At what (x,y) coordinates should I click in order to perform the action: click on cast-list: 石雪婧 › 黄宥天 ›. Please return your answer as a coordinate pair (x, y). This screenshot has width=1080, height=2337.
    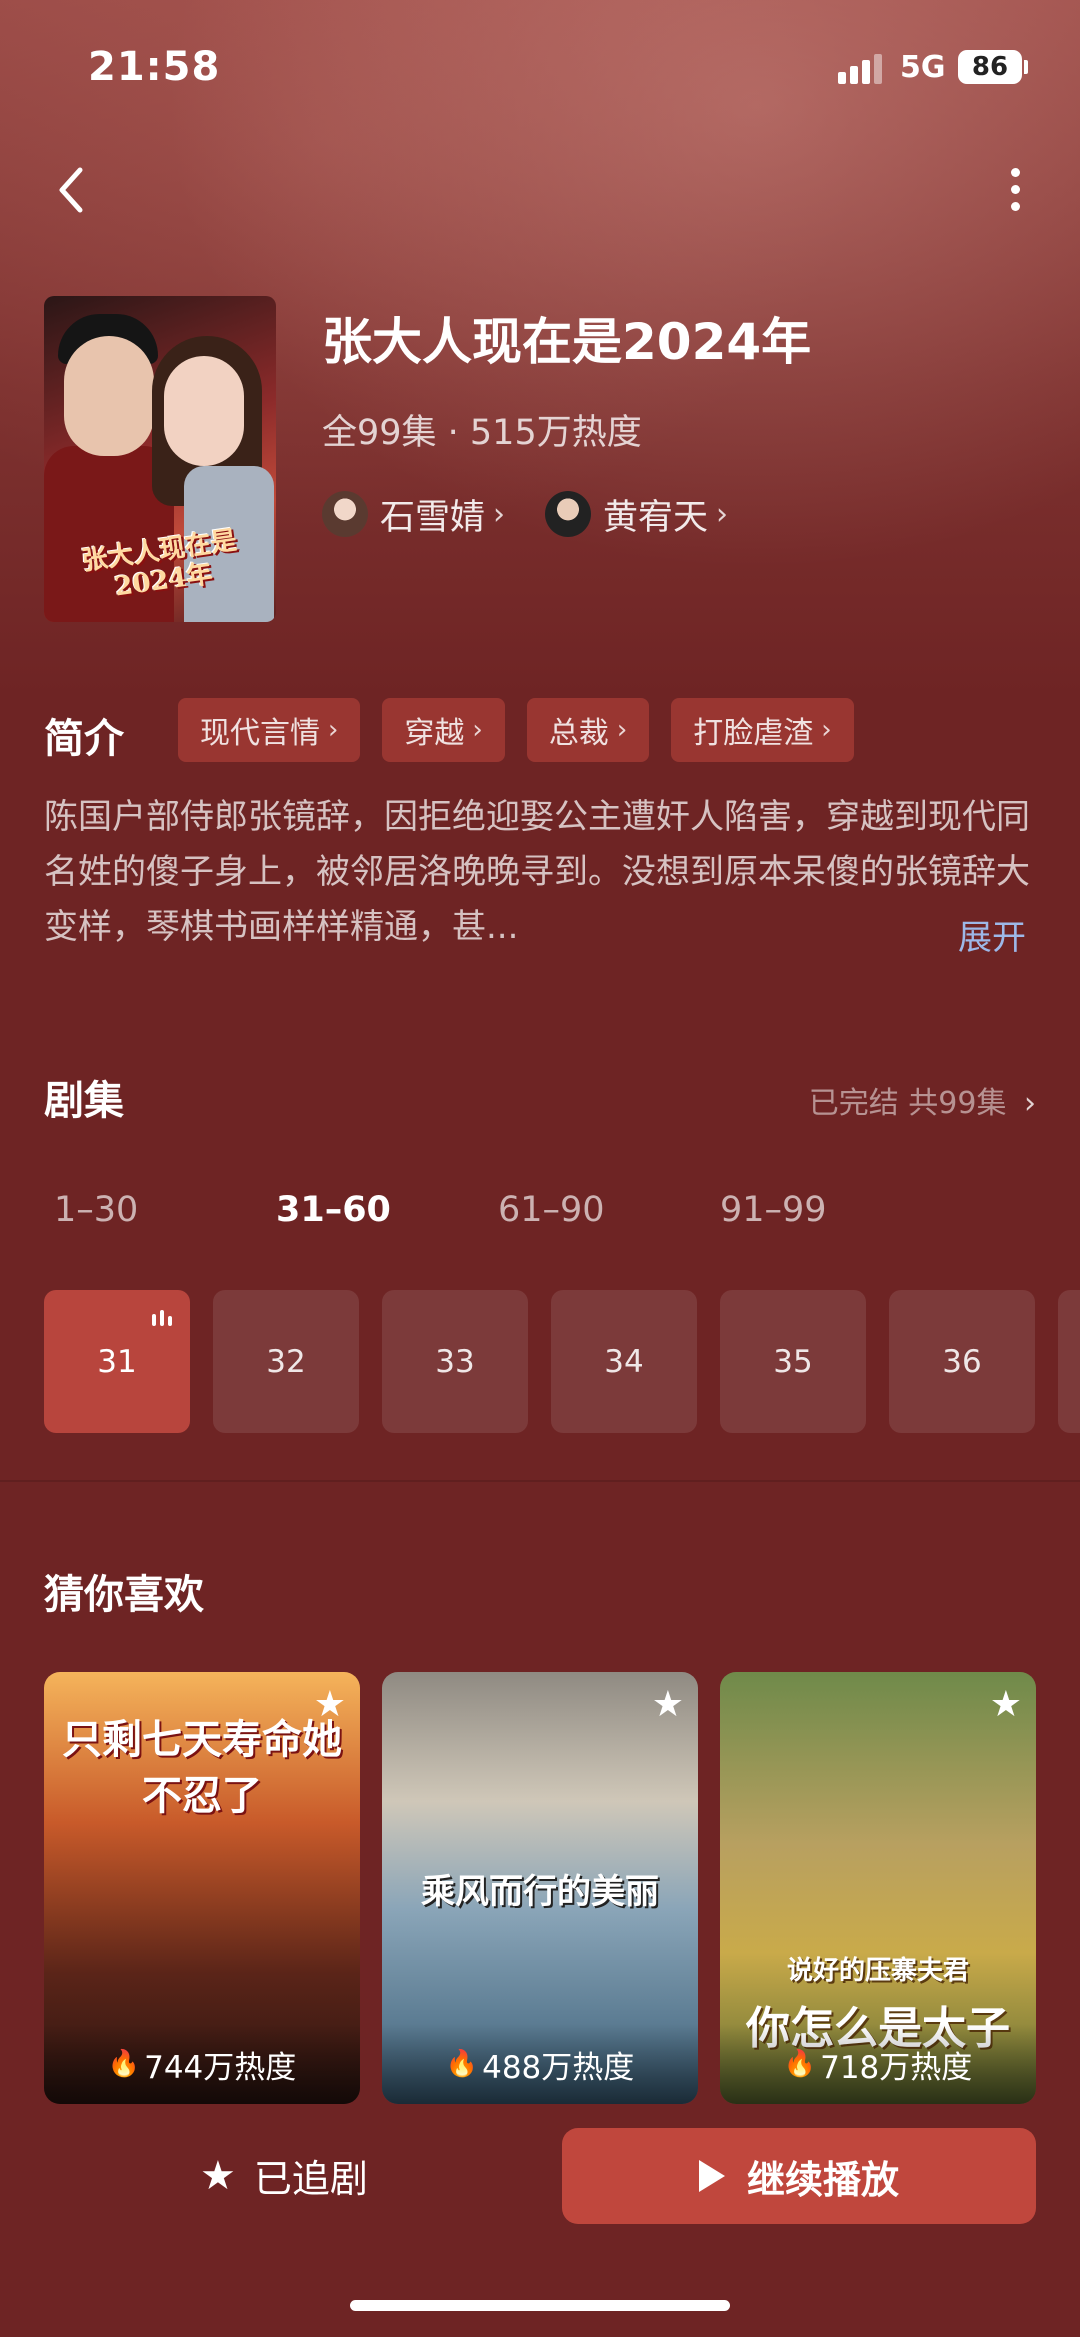
    Looking at the image, I should click on (525, 514).